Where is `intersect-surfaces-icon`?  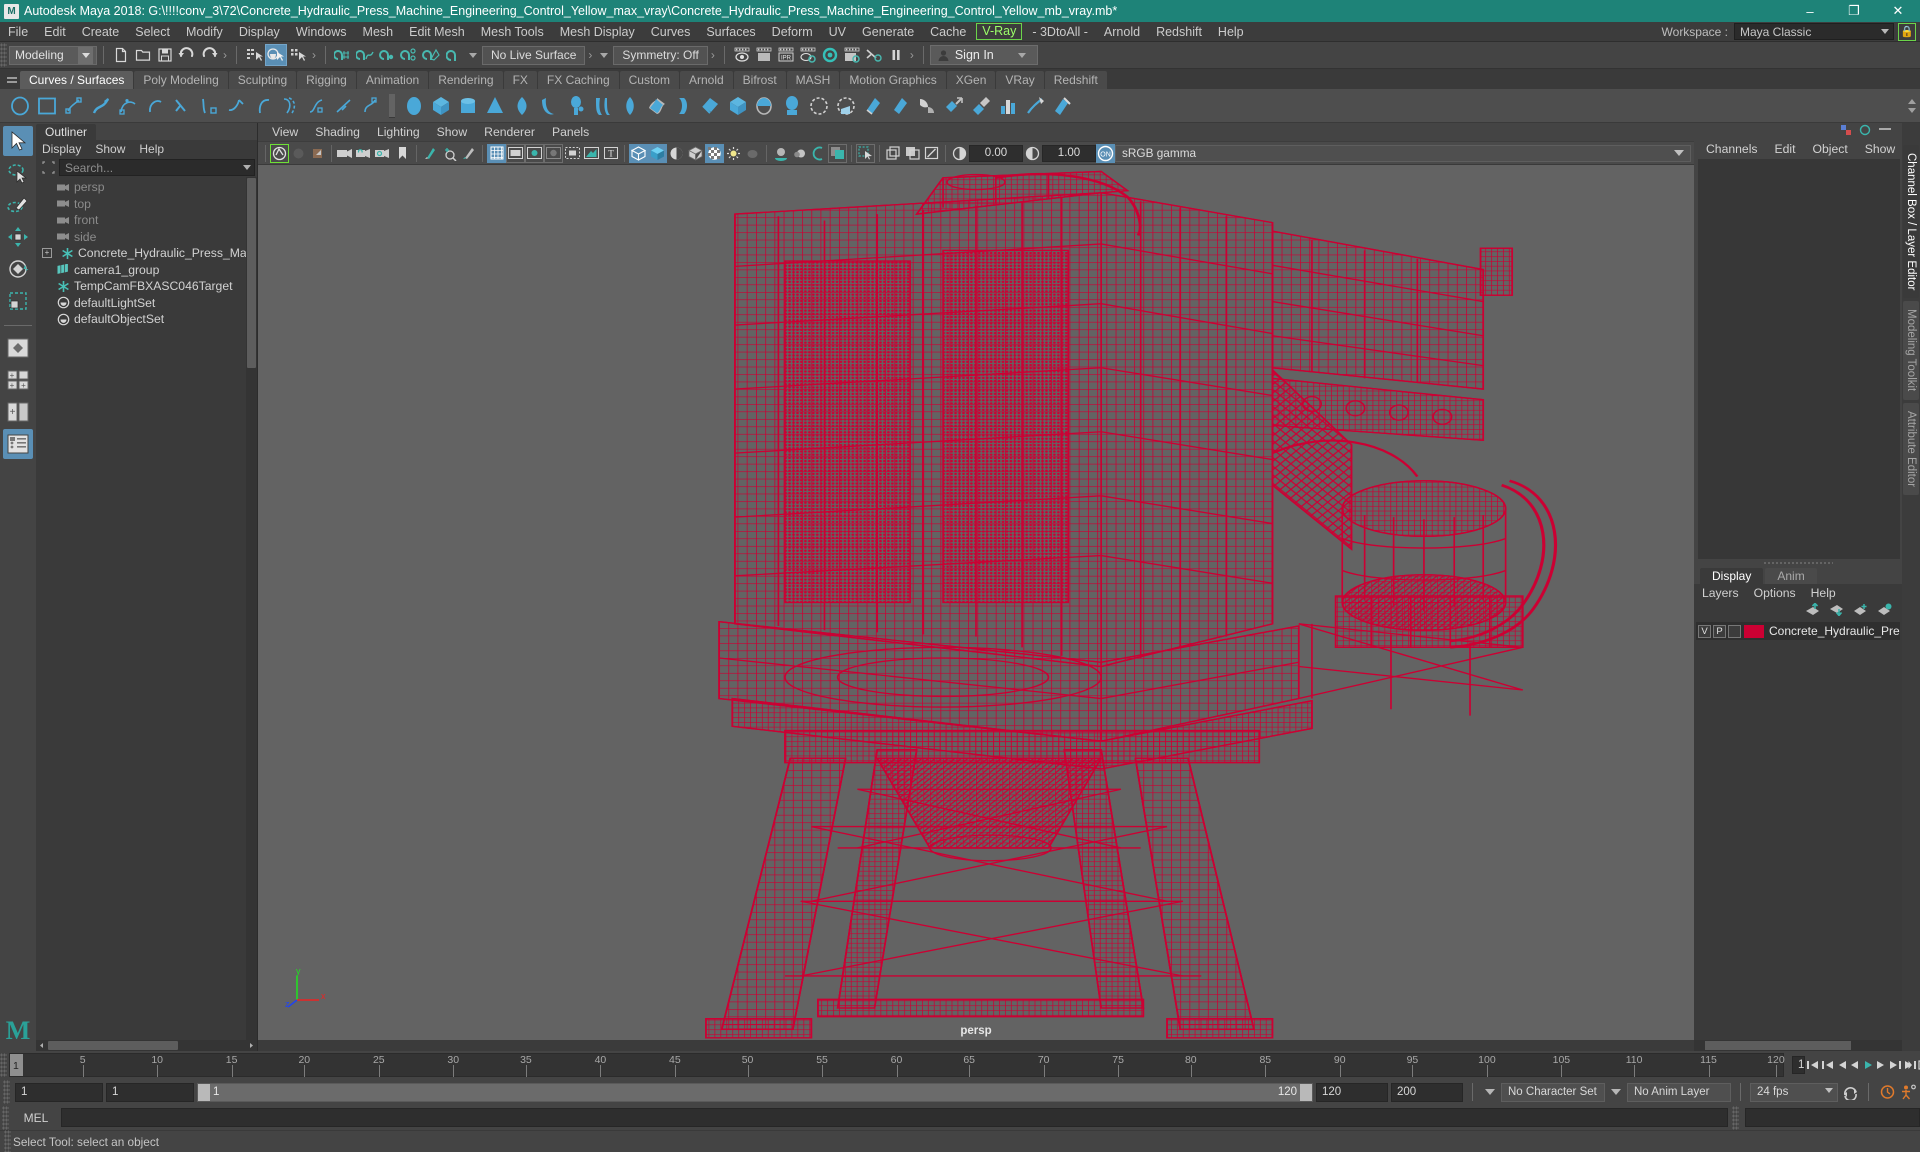 intersect-surfaces-icon is located at coordinates (872, 106).